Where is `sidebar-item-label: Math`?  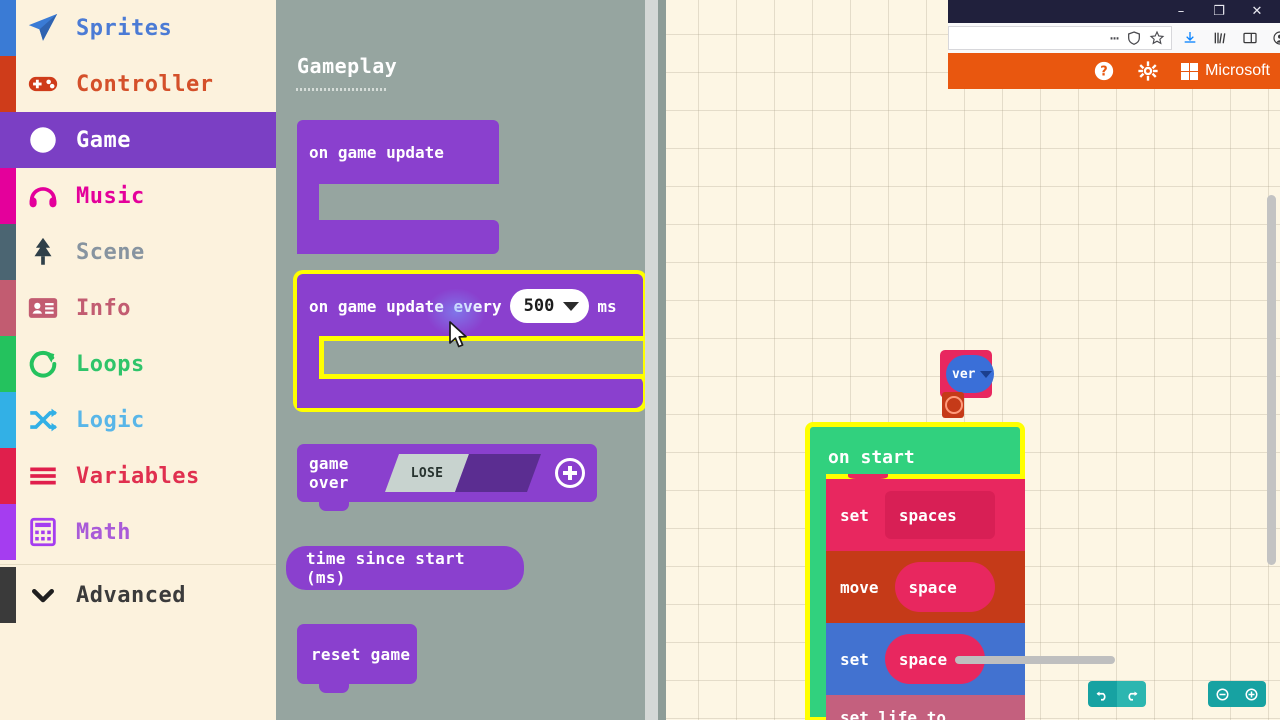
sidebar-item-label: Math is located at coordinates (103, 532).